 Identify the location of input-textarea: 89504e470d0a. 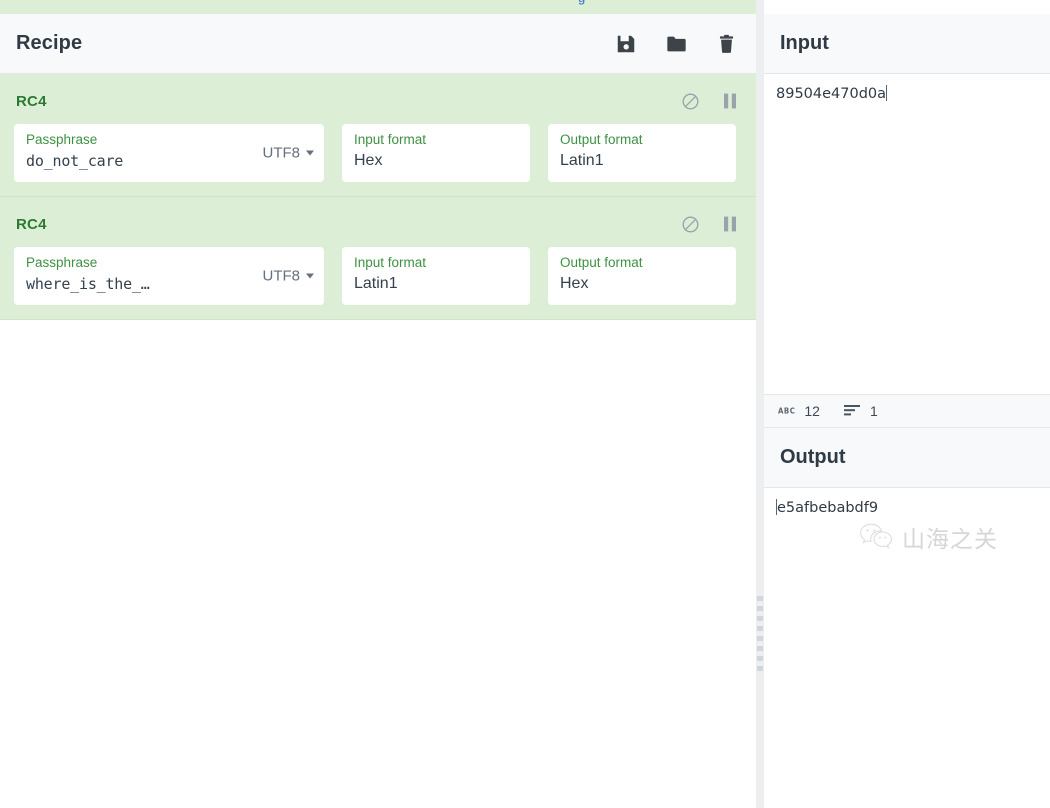
(907, 234).